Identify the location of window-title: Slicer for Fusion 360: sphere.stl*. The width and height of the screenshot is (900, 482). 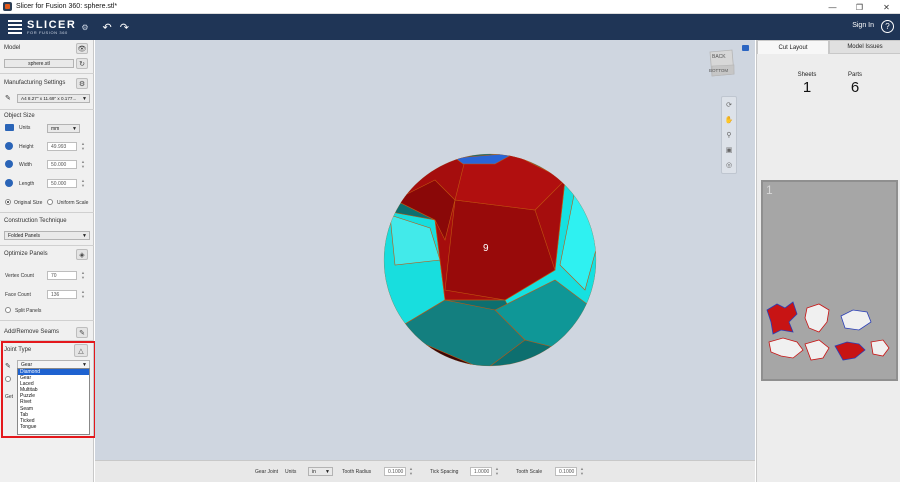
(67, 6).